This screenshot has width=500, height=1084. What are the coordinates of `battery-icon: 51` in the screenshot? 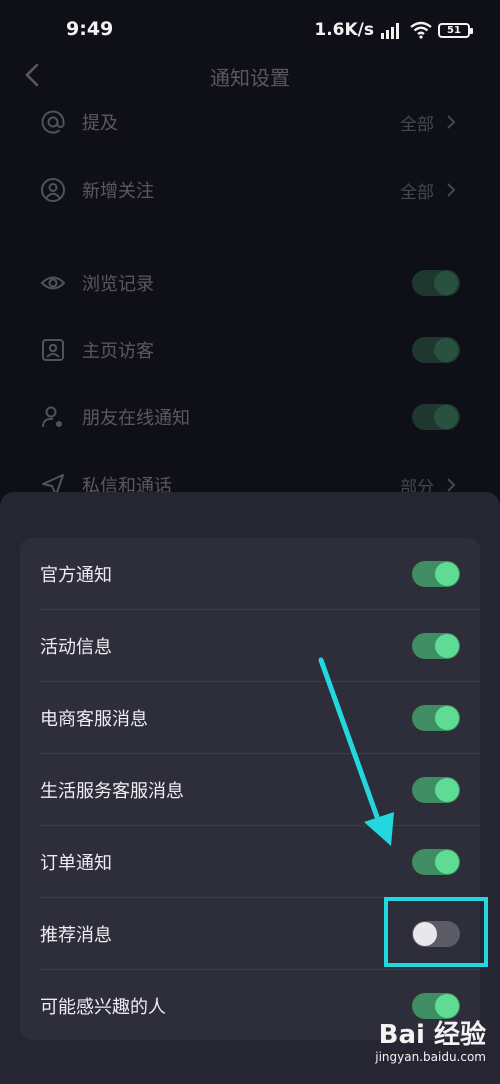 It's located at (455, 30).